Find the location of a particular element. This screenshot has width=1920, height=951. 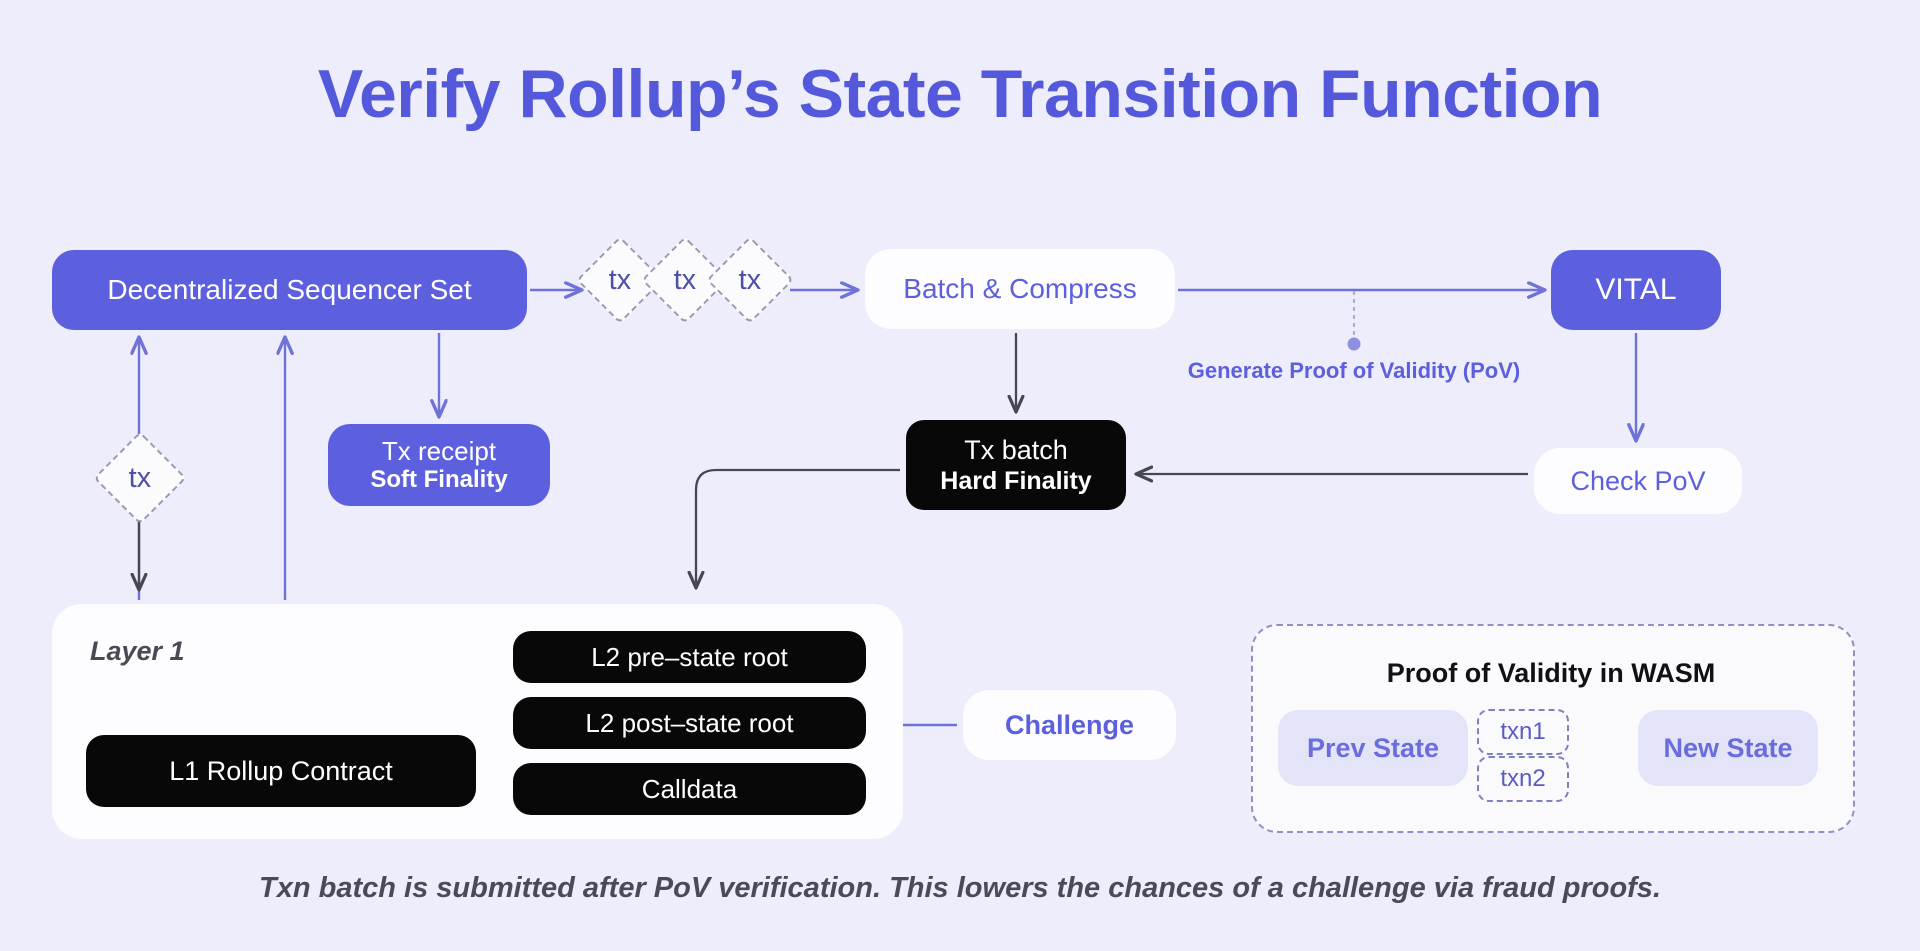

node-label: Batch & Compress is located at coordinates (1020, 288).